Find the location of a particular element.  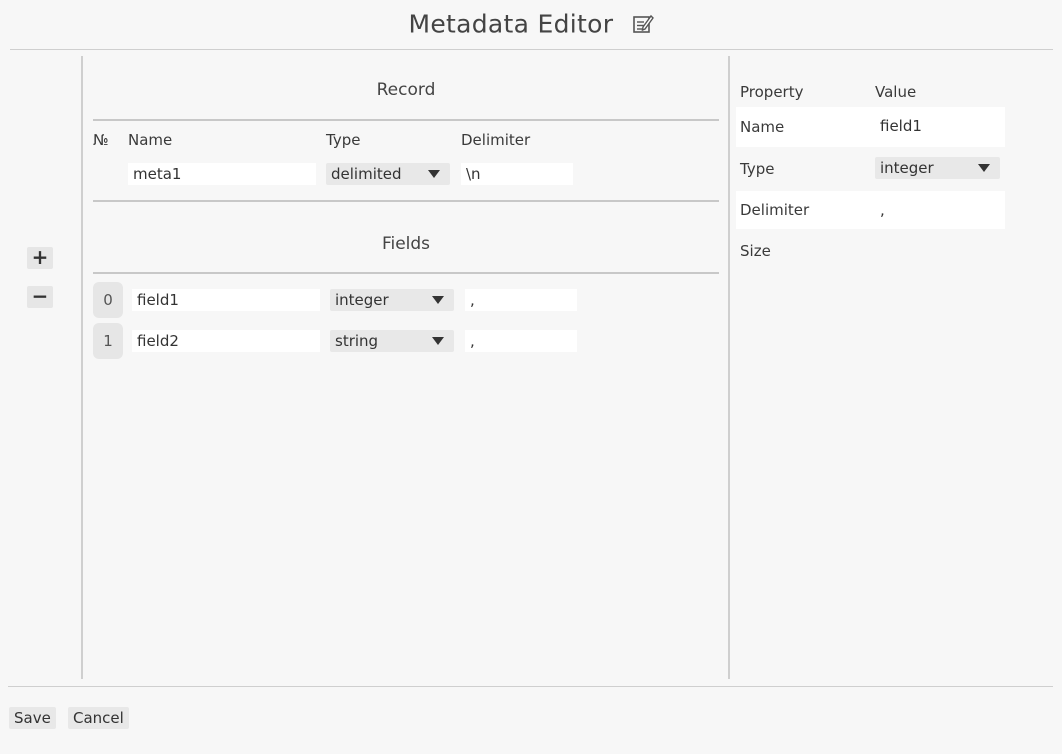

value-column-header: Value is located at coordinates (896, 92).